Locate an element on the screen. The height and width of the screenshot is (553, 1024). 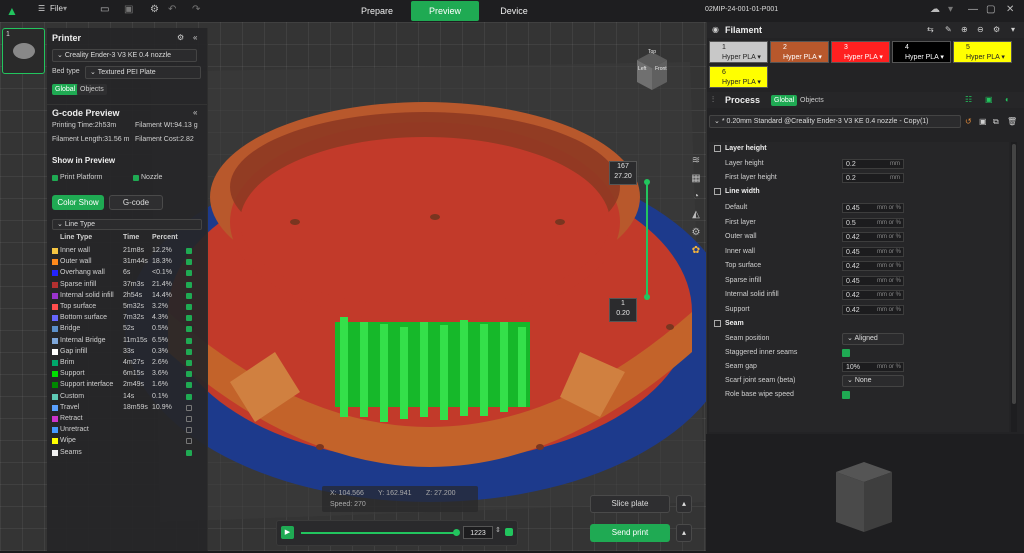
open-folder-icon: ▭ is located at coordinates (104, 9).